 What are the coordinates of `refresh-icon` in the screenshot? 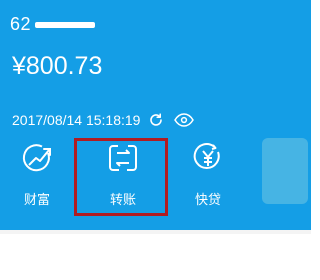 It's located at (156, 120).